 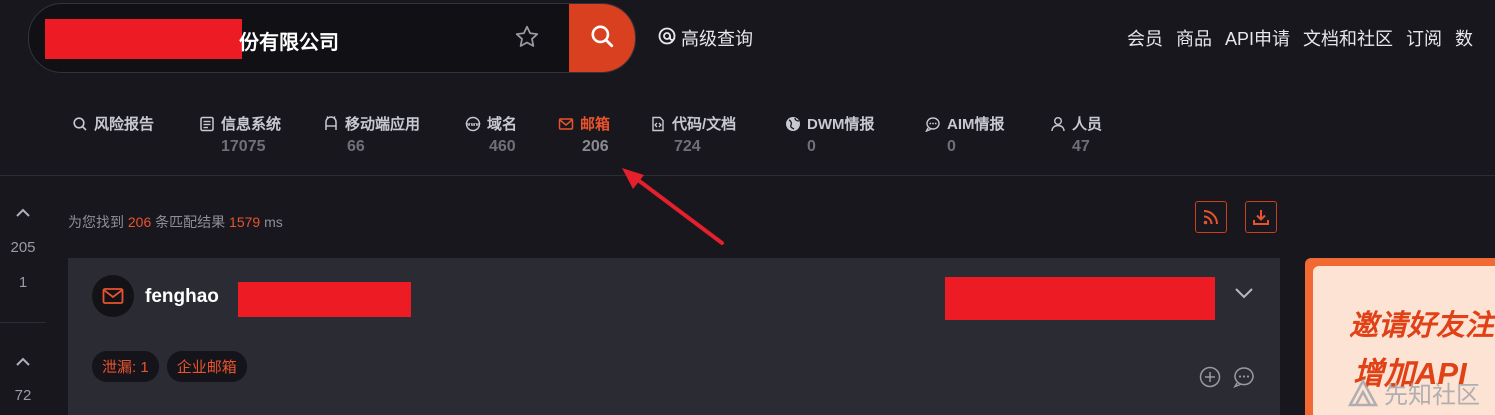 What do you see at coordinates (1464, 38) in the screenshot?
I see `nav-item-data: 数` at bounding box center [1464, 38].